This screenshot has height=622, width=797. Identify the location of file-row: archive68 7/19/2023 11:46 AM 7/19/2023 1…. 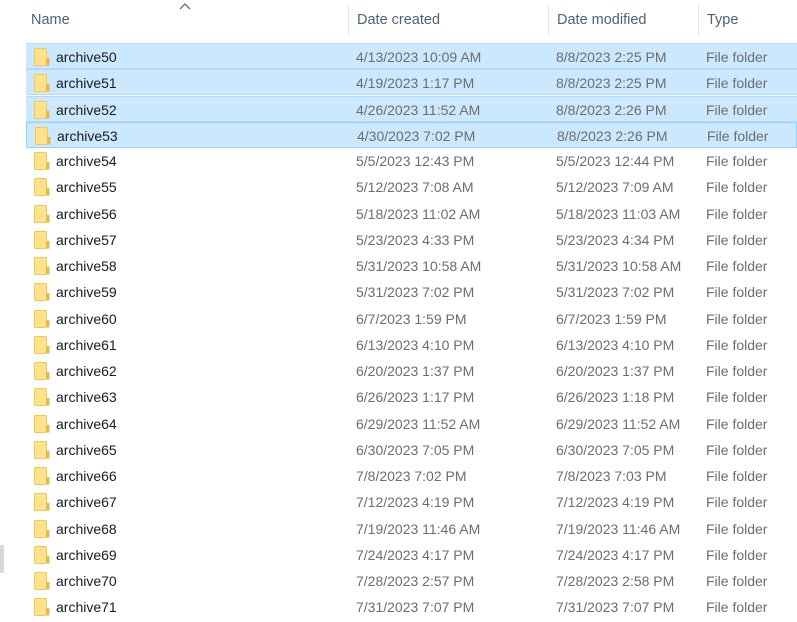
(411, 529).